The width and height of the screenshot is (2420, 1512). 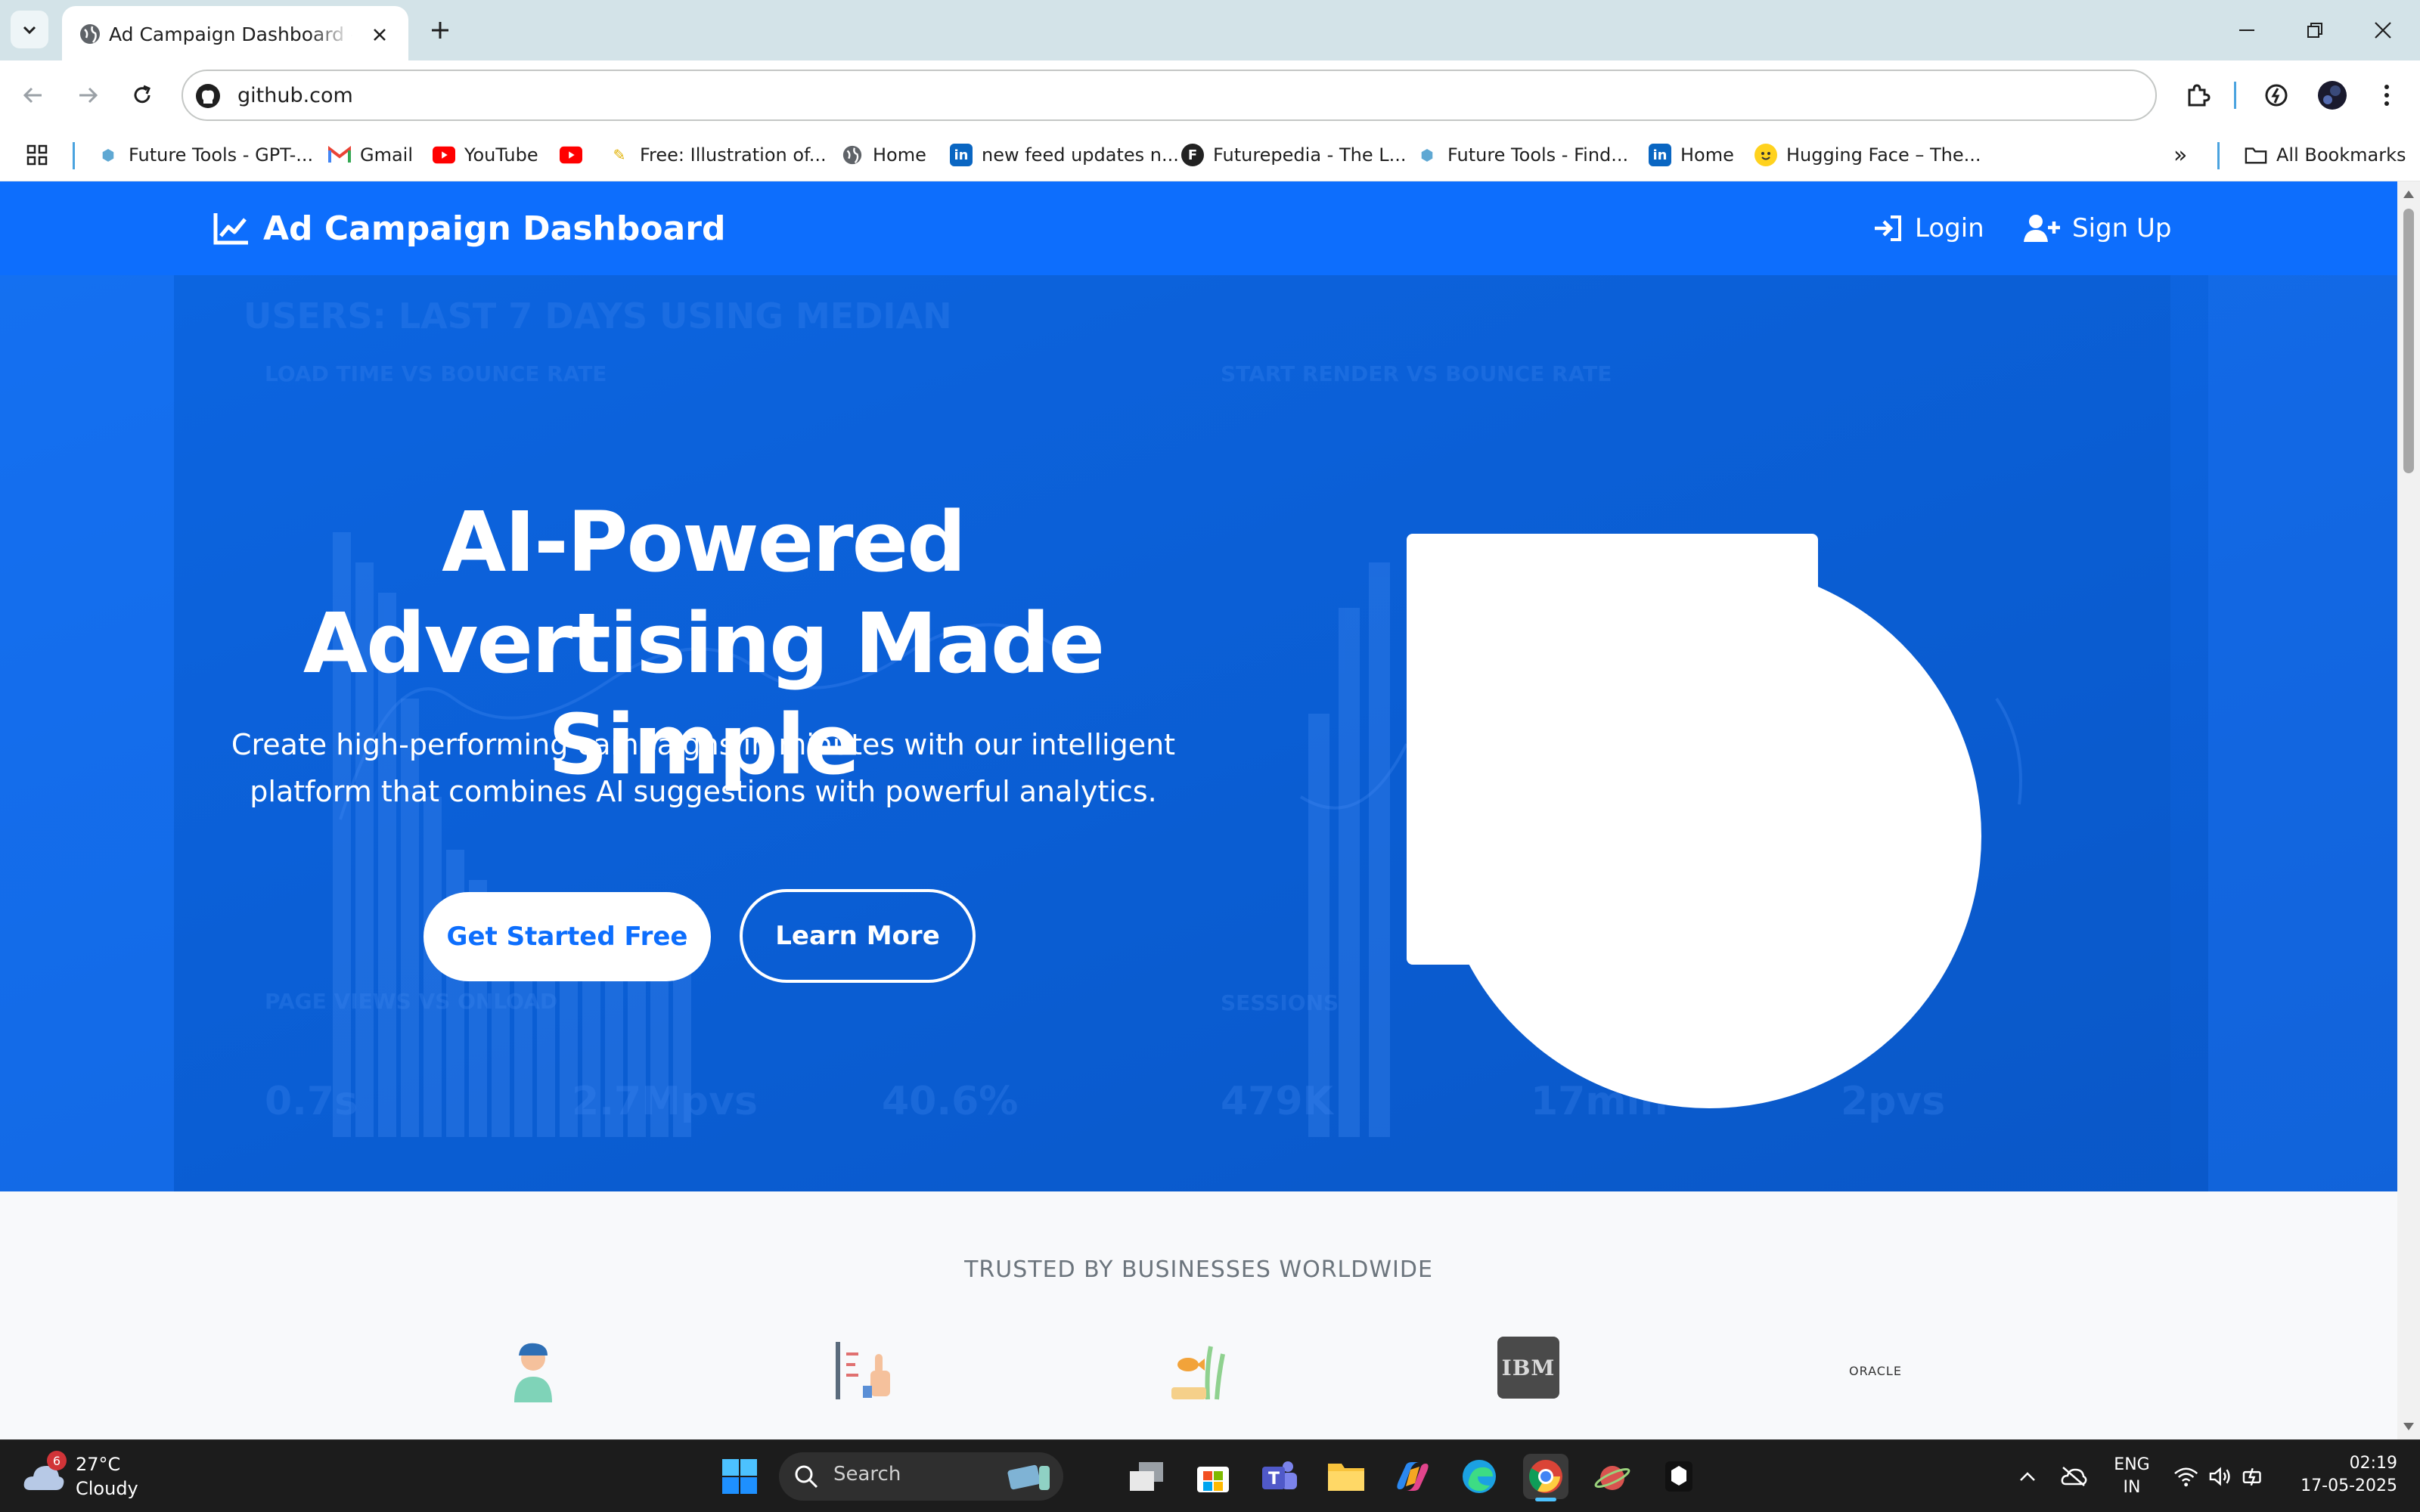 I want to click on chrome-button, so click(x=1545, y=1478).